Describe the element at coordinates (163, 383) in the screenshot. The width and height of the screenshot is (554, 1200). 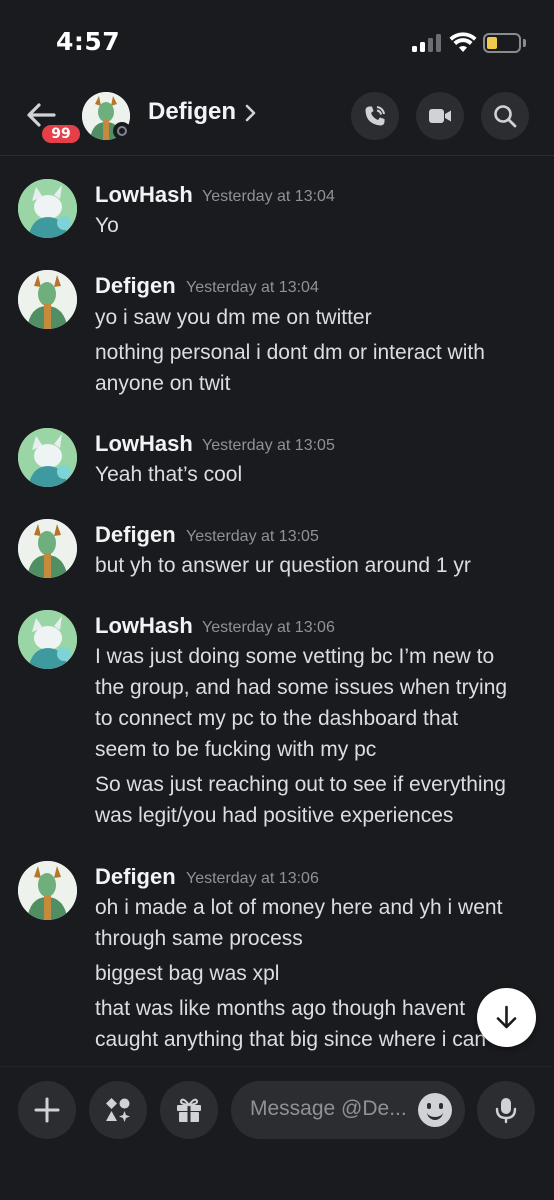
I see `message-text: anyone on twit` at that location.